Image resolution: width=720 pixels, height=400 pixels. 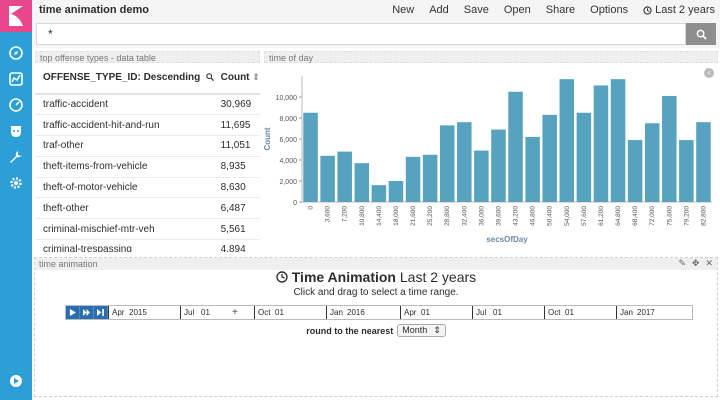 I want to click on dashboard-title: time animation demo, so click(x=94, y=10).